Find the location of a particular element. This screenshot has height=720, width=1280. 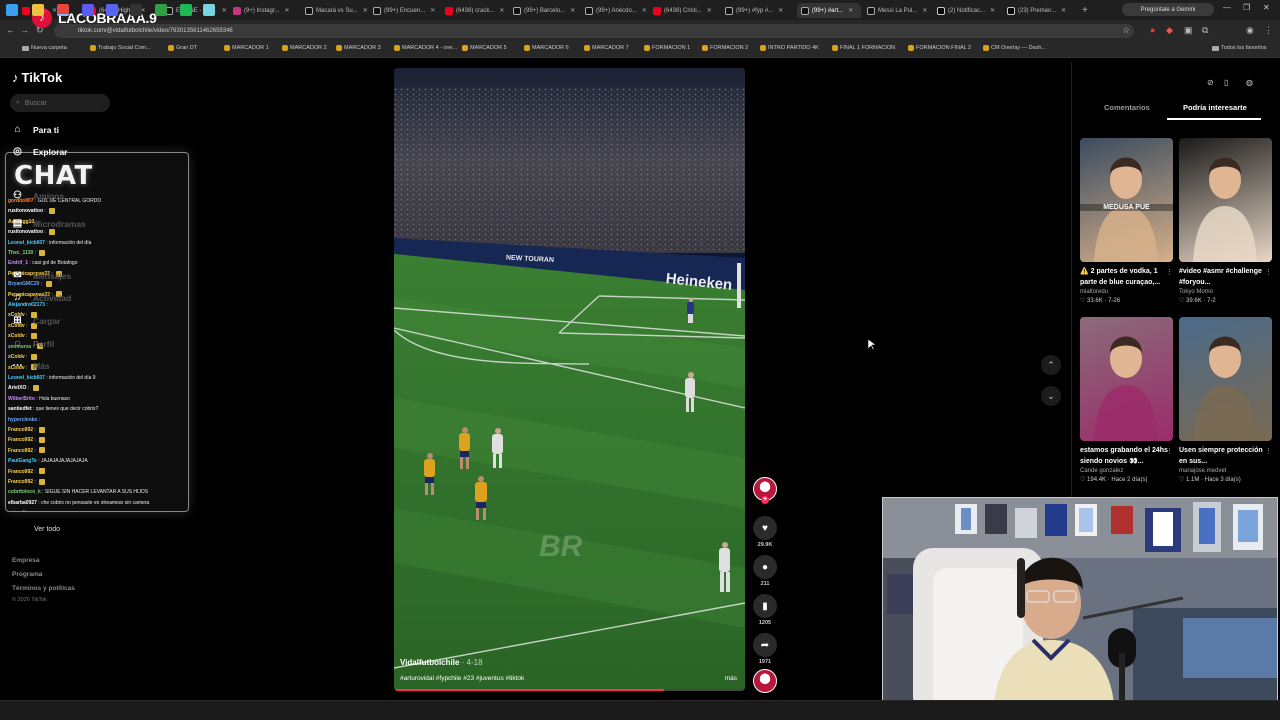

bookmark-item: MARCADOR 7 is located at coordinates (606, 48).